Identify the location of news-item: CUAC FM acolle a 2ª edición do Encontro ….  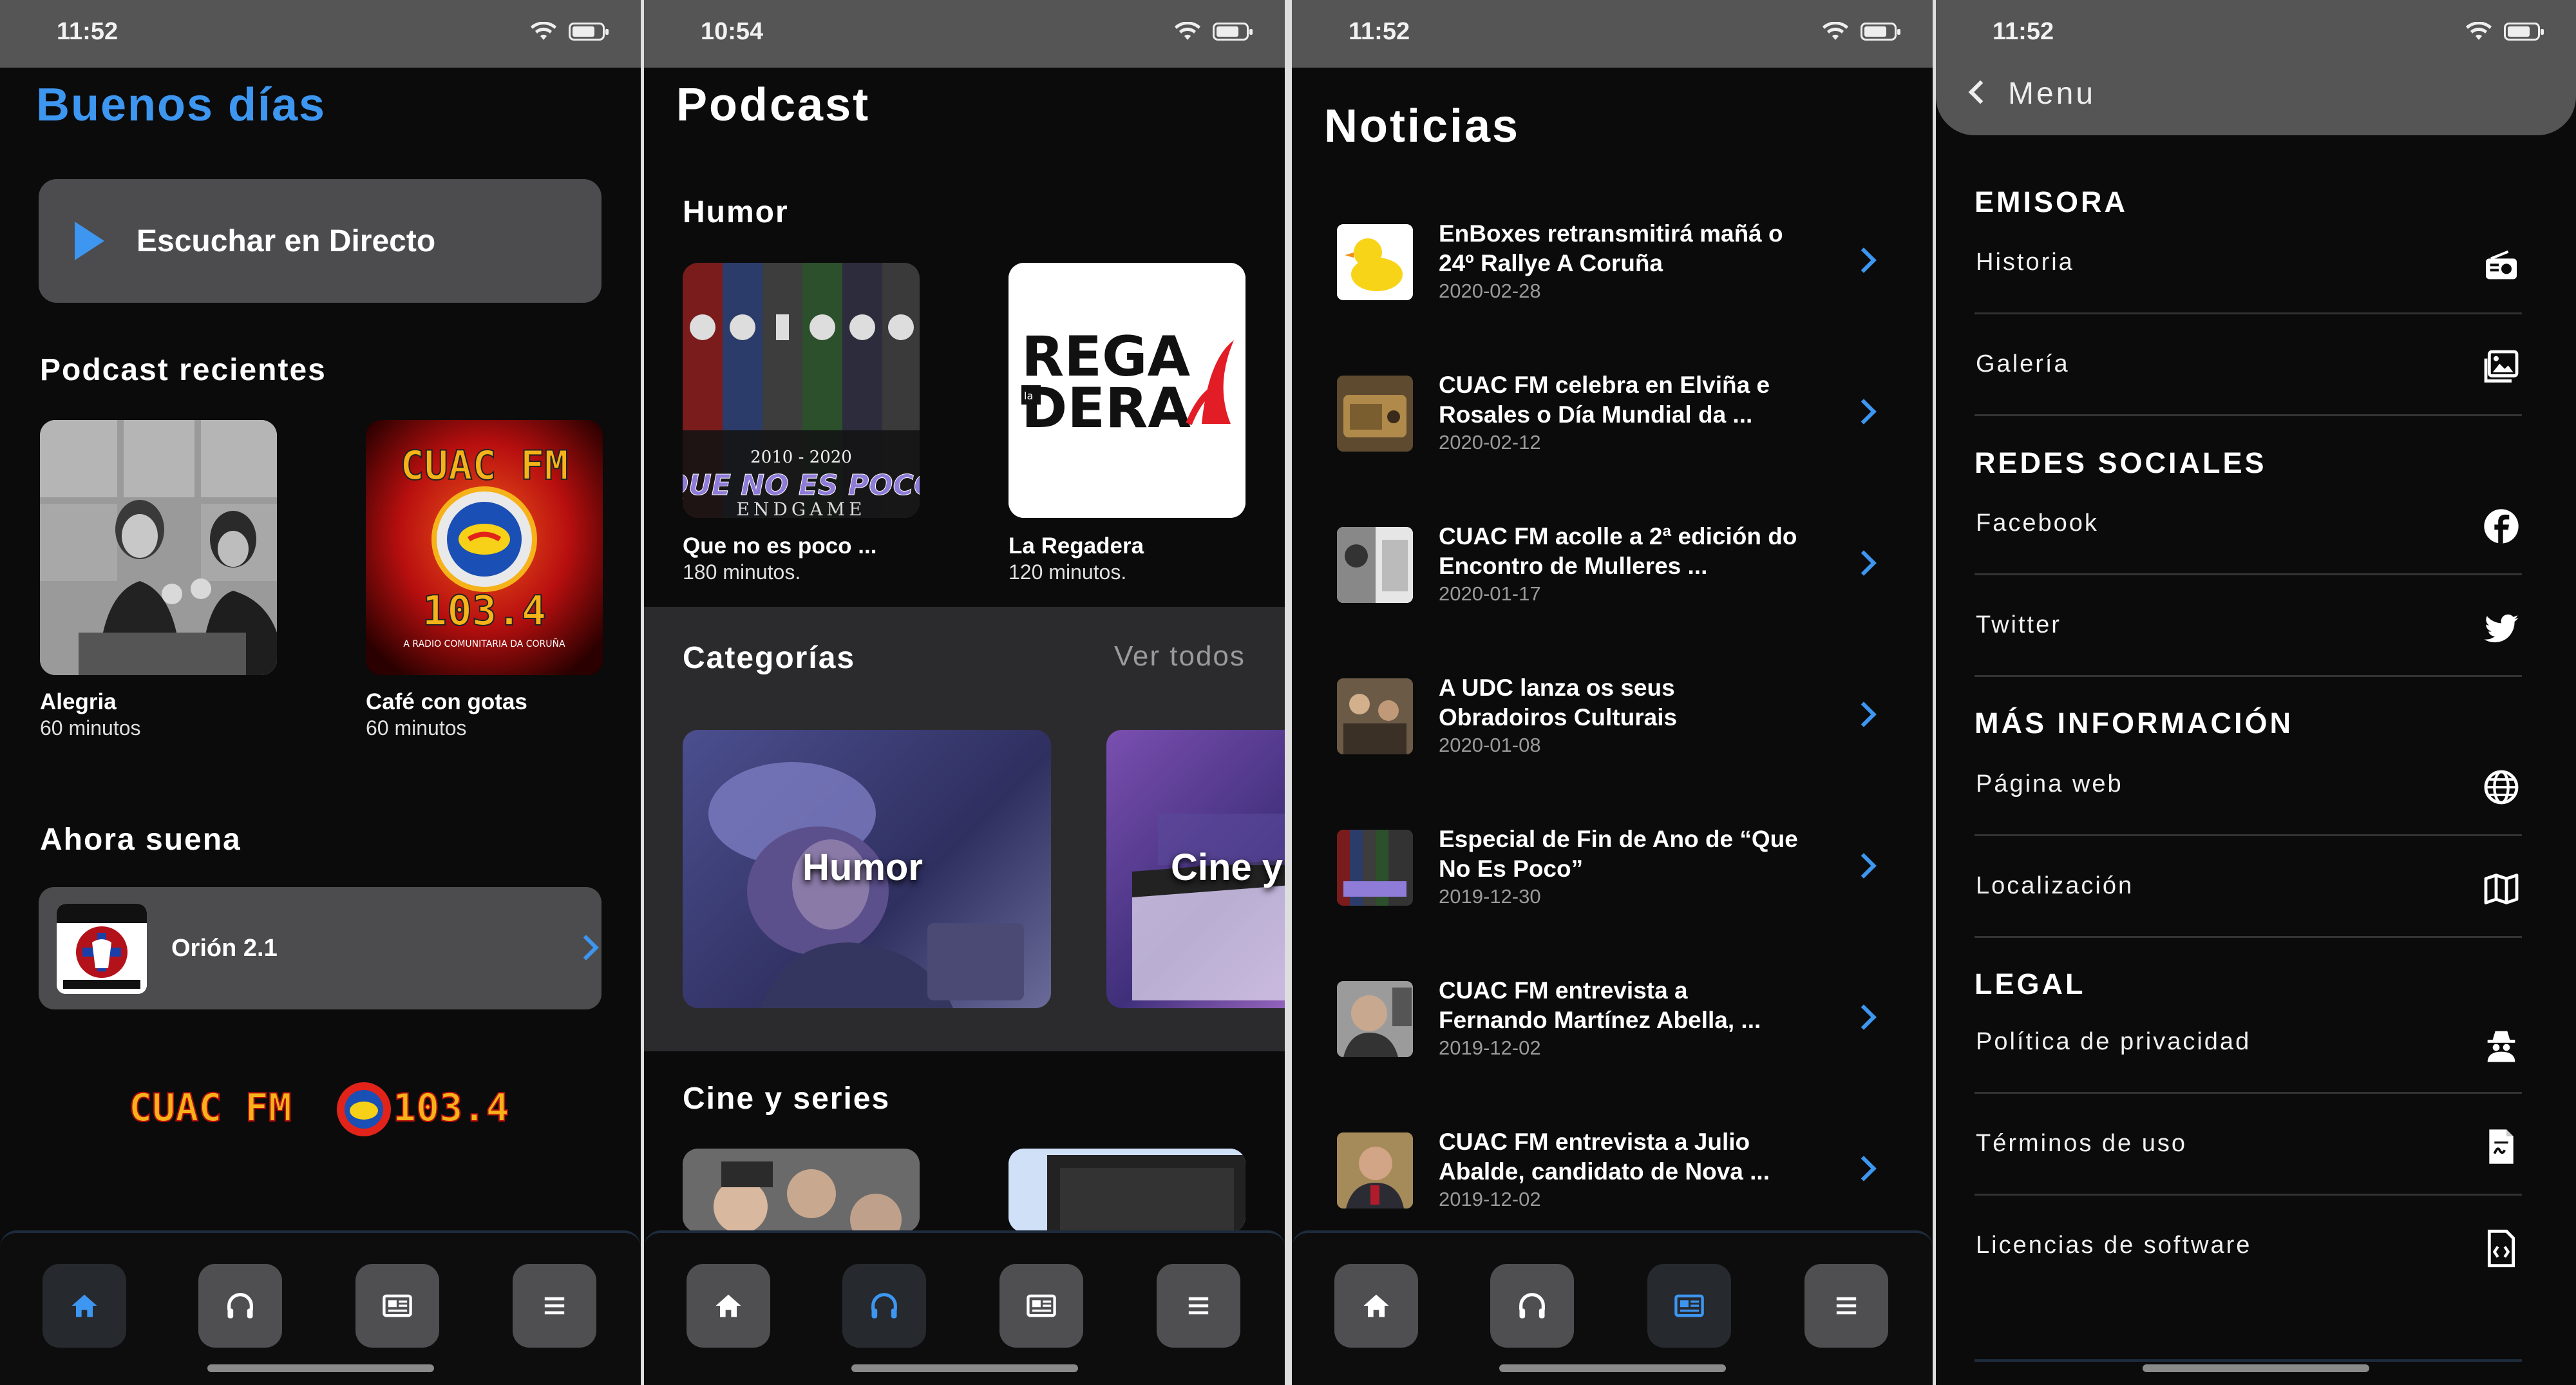
(1614, 560).